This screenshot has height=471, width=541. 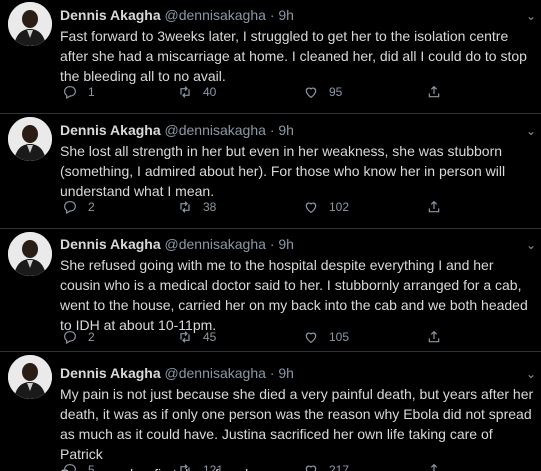 I want to click on like-button: 95, so click(x=322, y=92).